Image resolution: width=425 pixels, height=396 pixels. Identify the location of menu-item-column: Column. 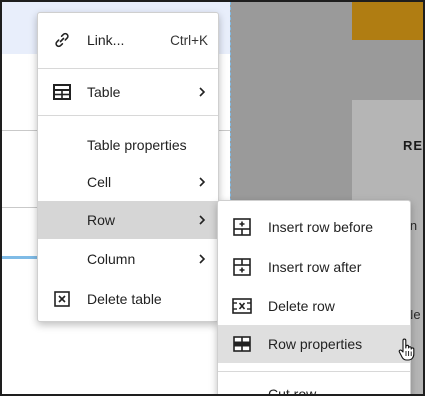
(128, 259).